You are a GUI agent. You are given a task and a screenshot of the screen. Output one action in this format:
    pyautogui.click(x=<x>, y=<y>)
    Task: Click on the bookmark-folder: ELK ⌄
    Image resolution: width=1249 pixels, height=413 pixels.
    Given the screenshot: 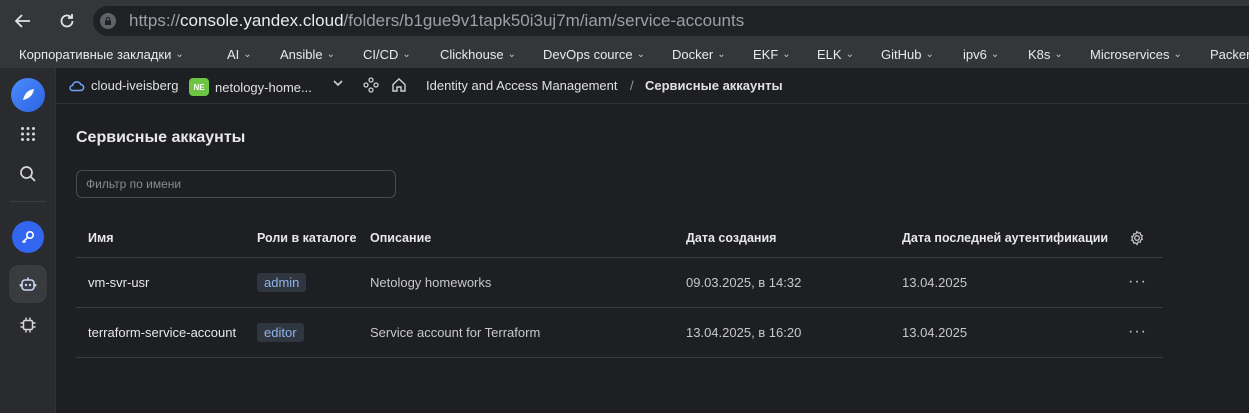 What is the action you would take?
    pyautogui.click(x=835, y=54)
    